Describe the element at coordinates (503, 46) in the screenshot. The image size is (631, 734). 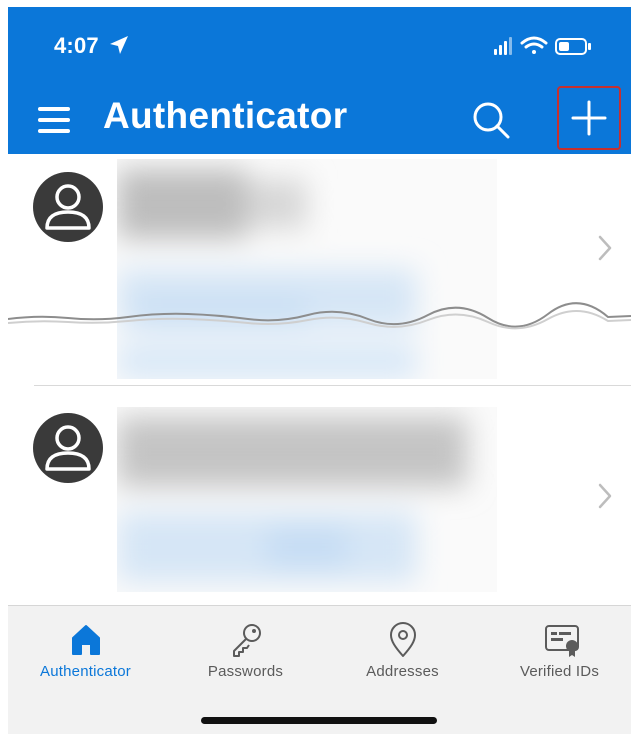
I see `cellular-signal-icon` at that location.